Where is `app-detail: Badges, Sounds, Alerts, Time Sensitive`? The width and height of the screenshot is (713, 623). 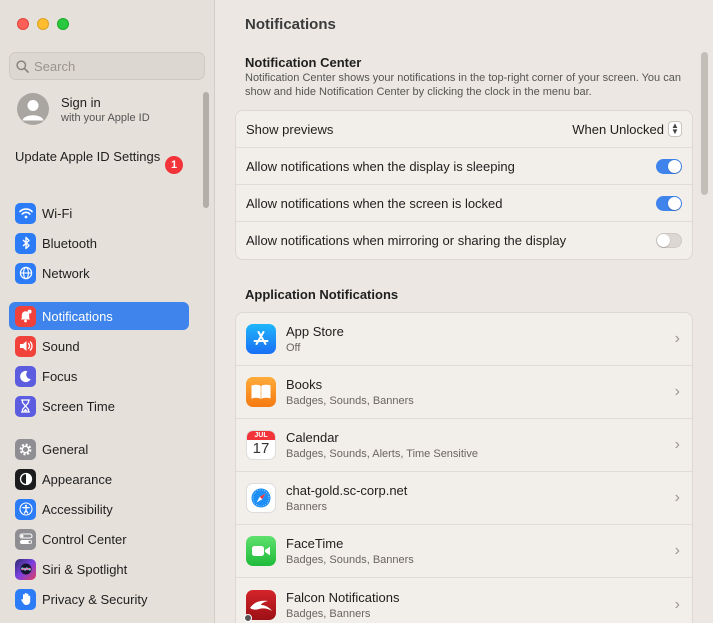 app-detail: Badges, Sounds, Alerts, Time Sensitive is located at coordinates (382, 454).